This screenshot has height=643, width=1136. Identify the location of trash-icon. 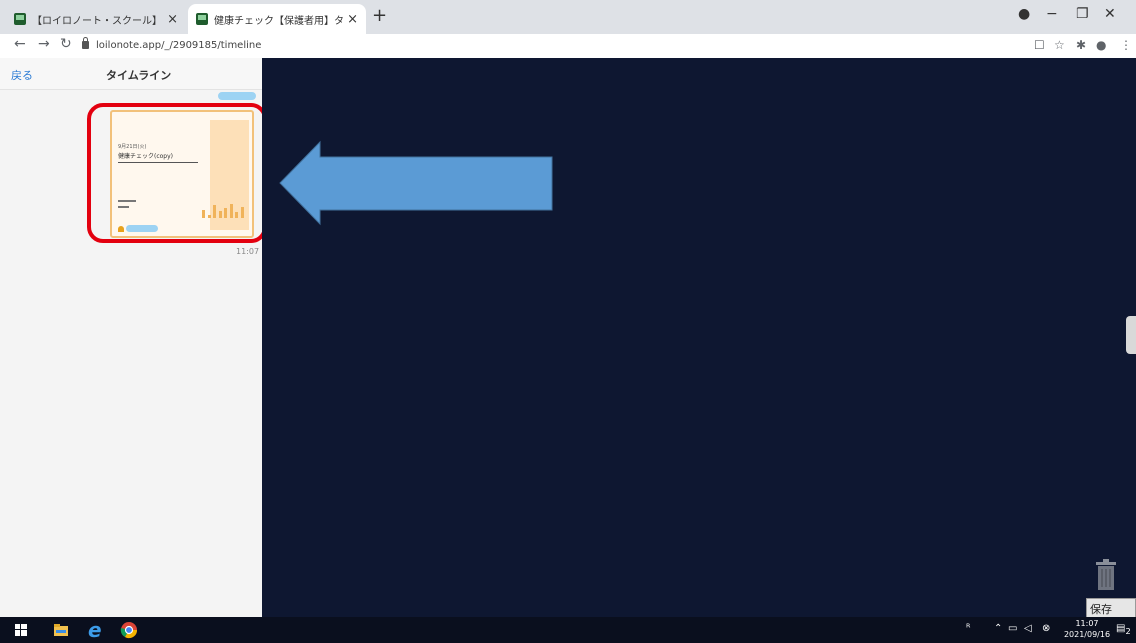
(1106, 575).